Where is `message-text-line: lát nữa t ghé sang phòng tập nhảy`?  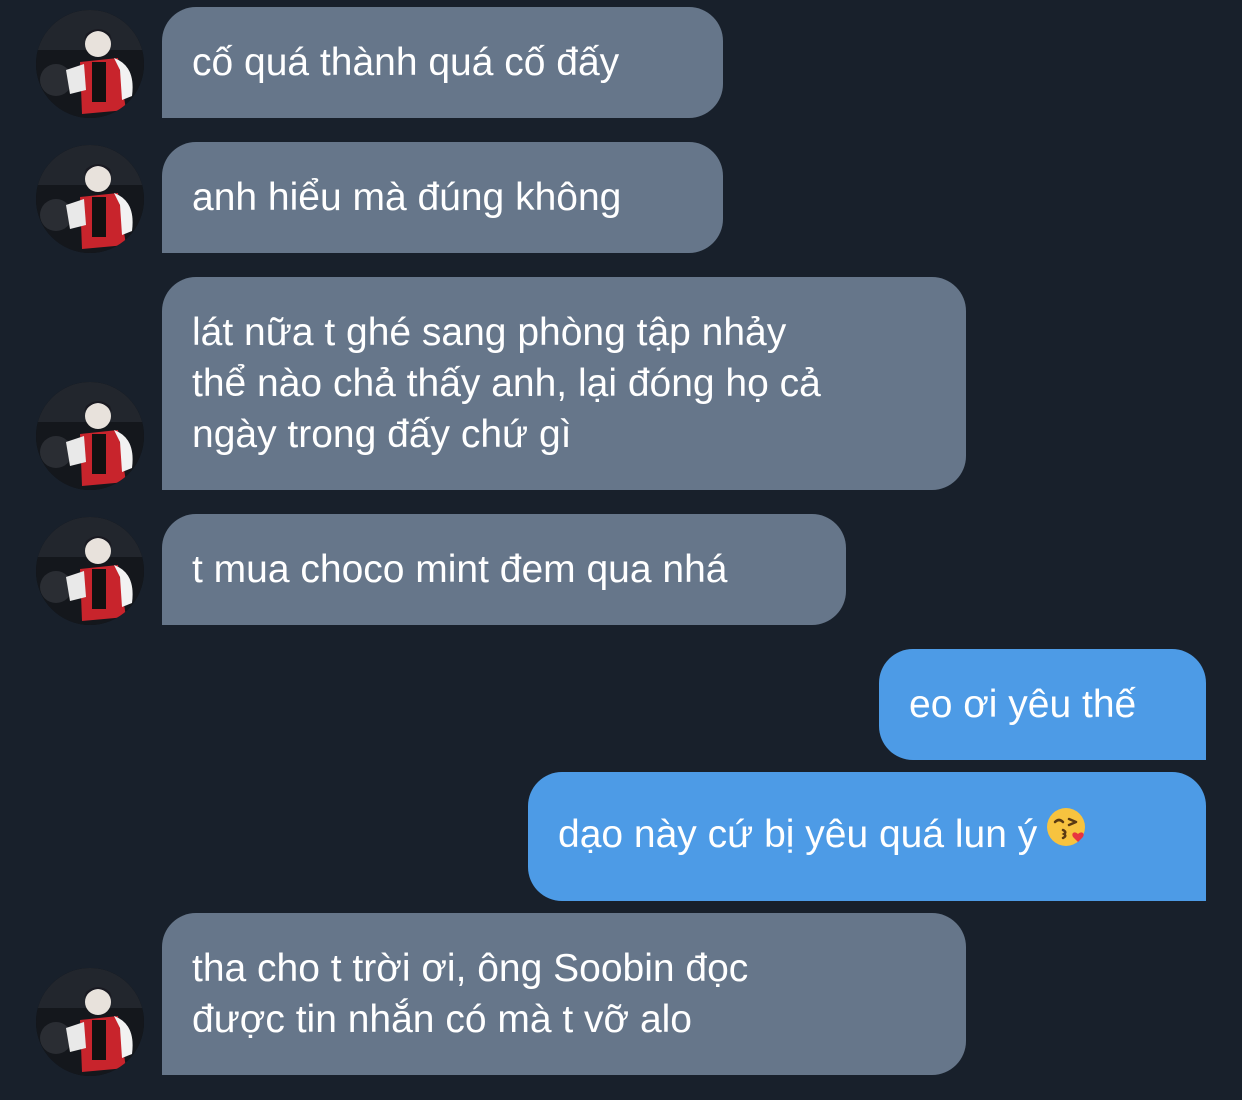
message-text-line: lát nữa t ghé sang phòng tập nhảy is located at coordinates (489, 332).